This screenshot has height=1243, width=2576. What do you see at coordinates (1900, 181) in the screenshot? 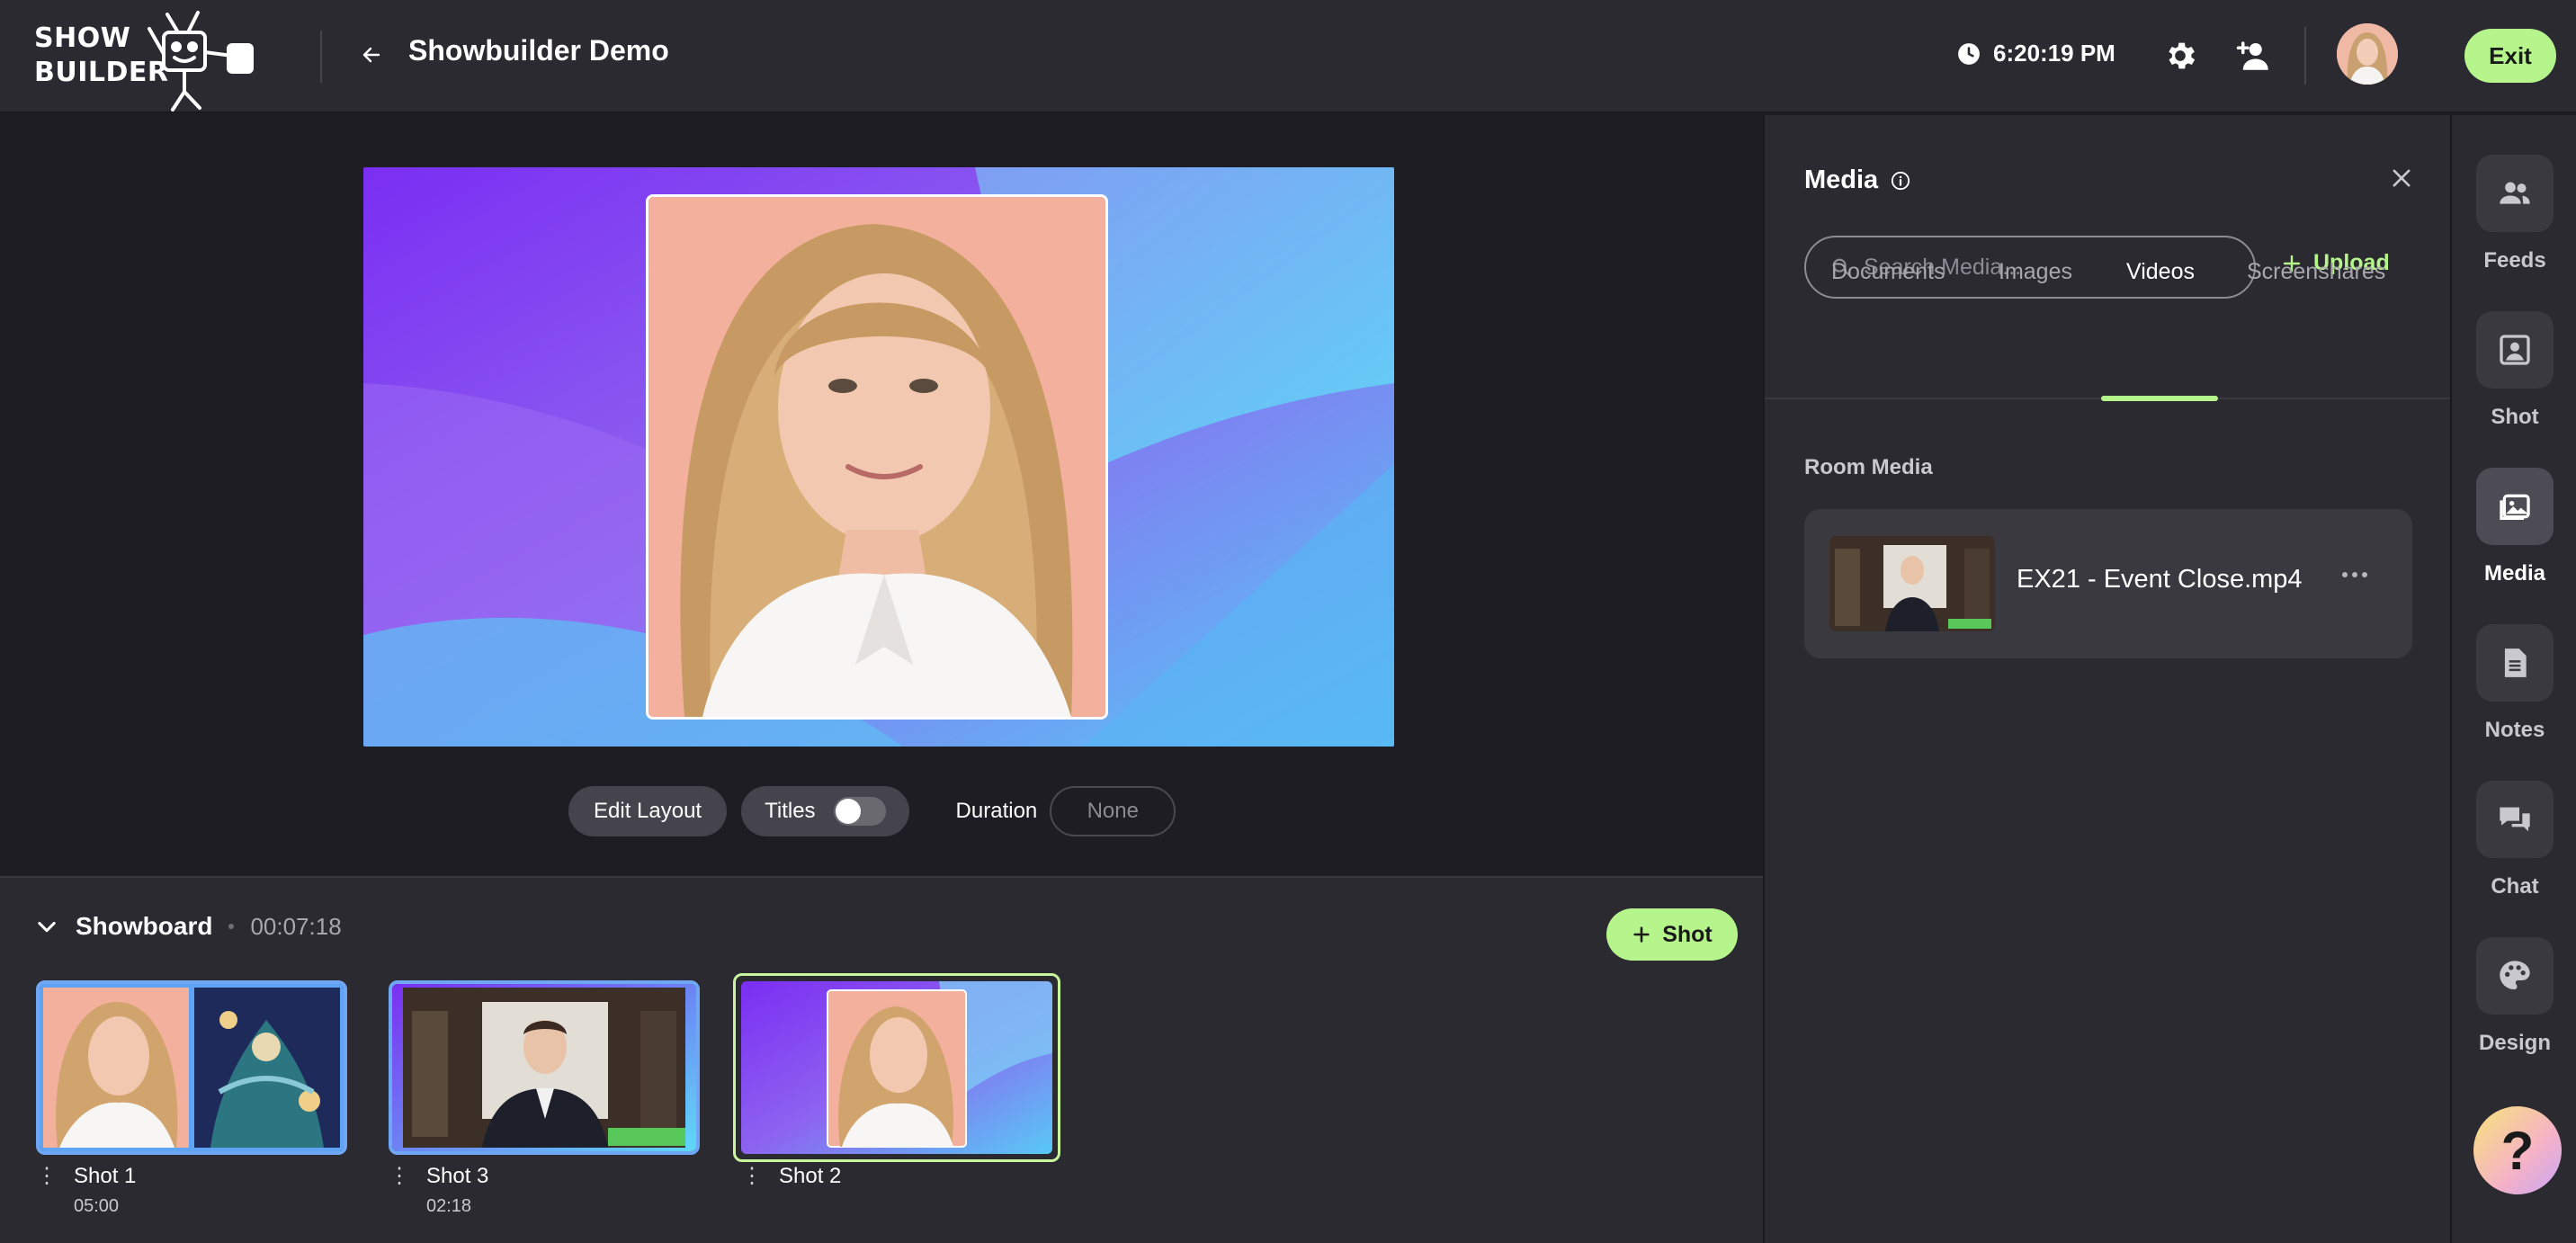
I see `info-icon` at bounding box center [1900, 181].